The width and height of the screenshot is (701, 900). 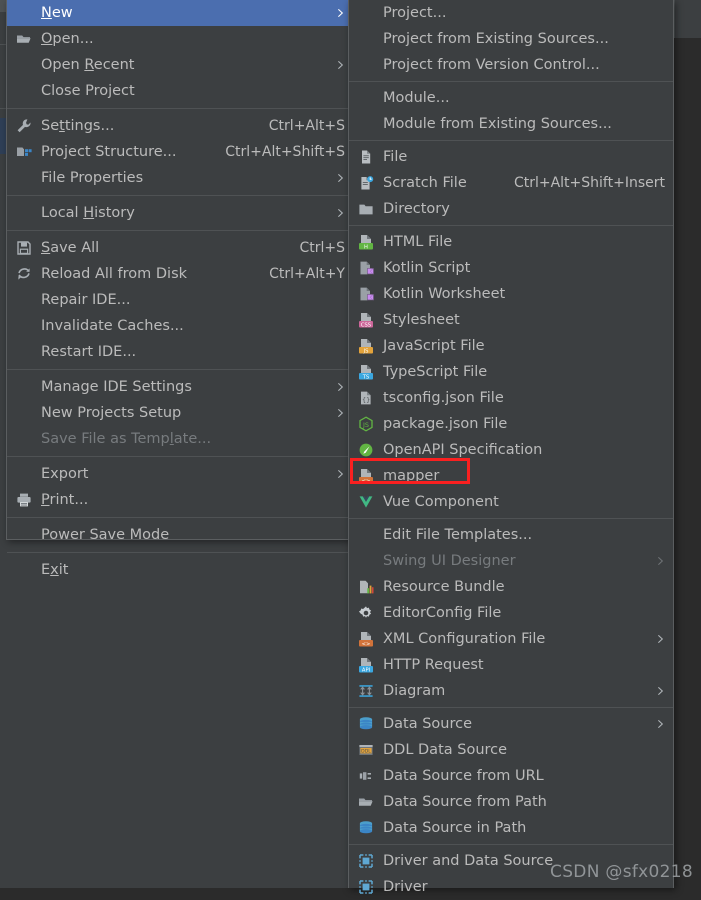 What do you see at coordinates (306, 126) in the screenshot?
I see `menu-item-shortcut: Ctrl+Alt+S` at bounding box center [306, 126].